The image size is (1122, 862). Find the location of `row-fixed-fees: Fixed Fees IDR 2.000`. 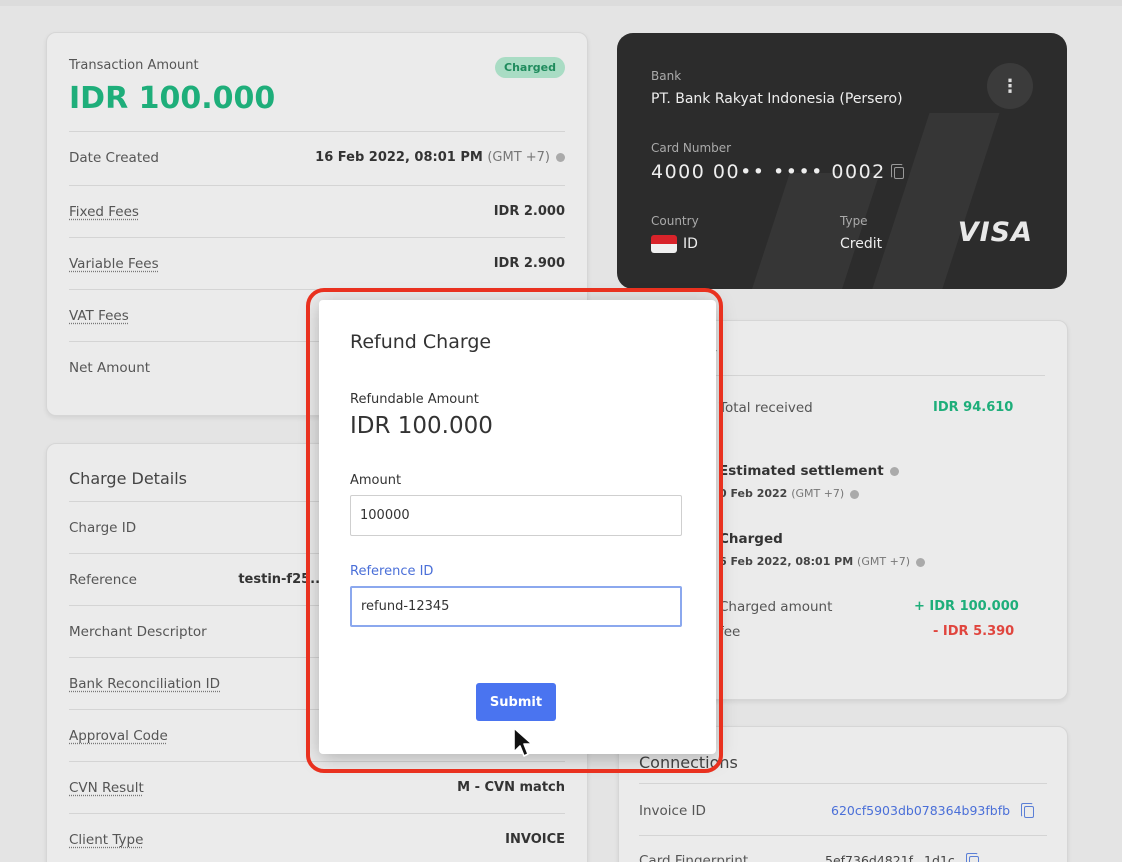

row-fixed-fees: Fixed Fees IDR 2.000 is located at coordinates (317, 211).